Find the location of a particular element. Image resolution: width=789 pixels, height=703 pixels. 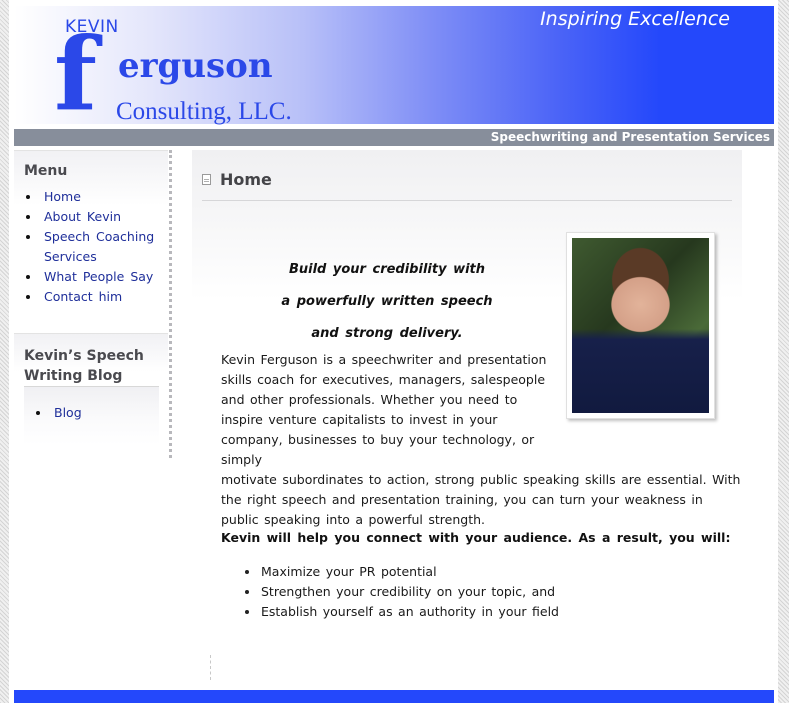

blog-box: Kevin’s Speech Writing Blog Blog is located at coordinates (91, 396).